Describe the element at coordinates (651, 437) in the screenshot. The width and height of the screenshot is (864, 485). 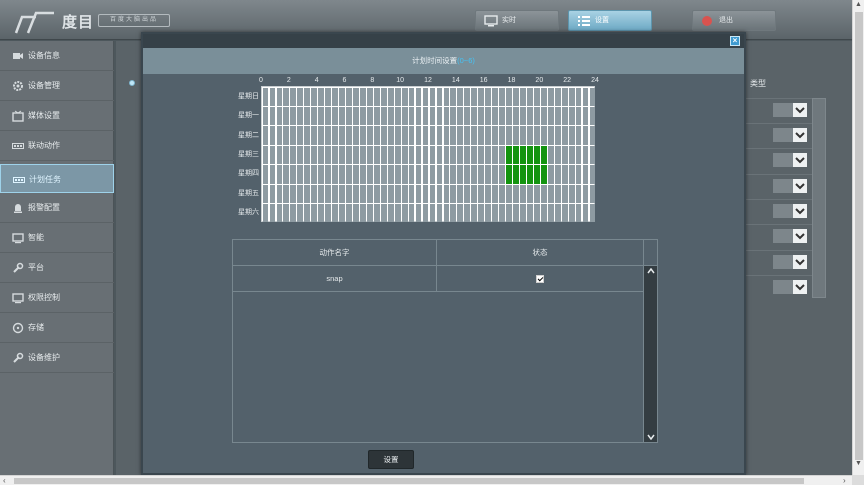
I see `chevron-down-icon` at that location.